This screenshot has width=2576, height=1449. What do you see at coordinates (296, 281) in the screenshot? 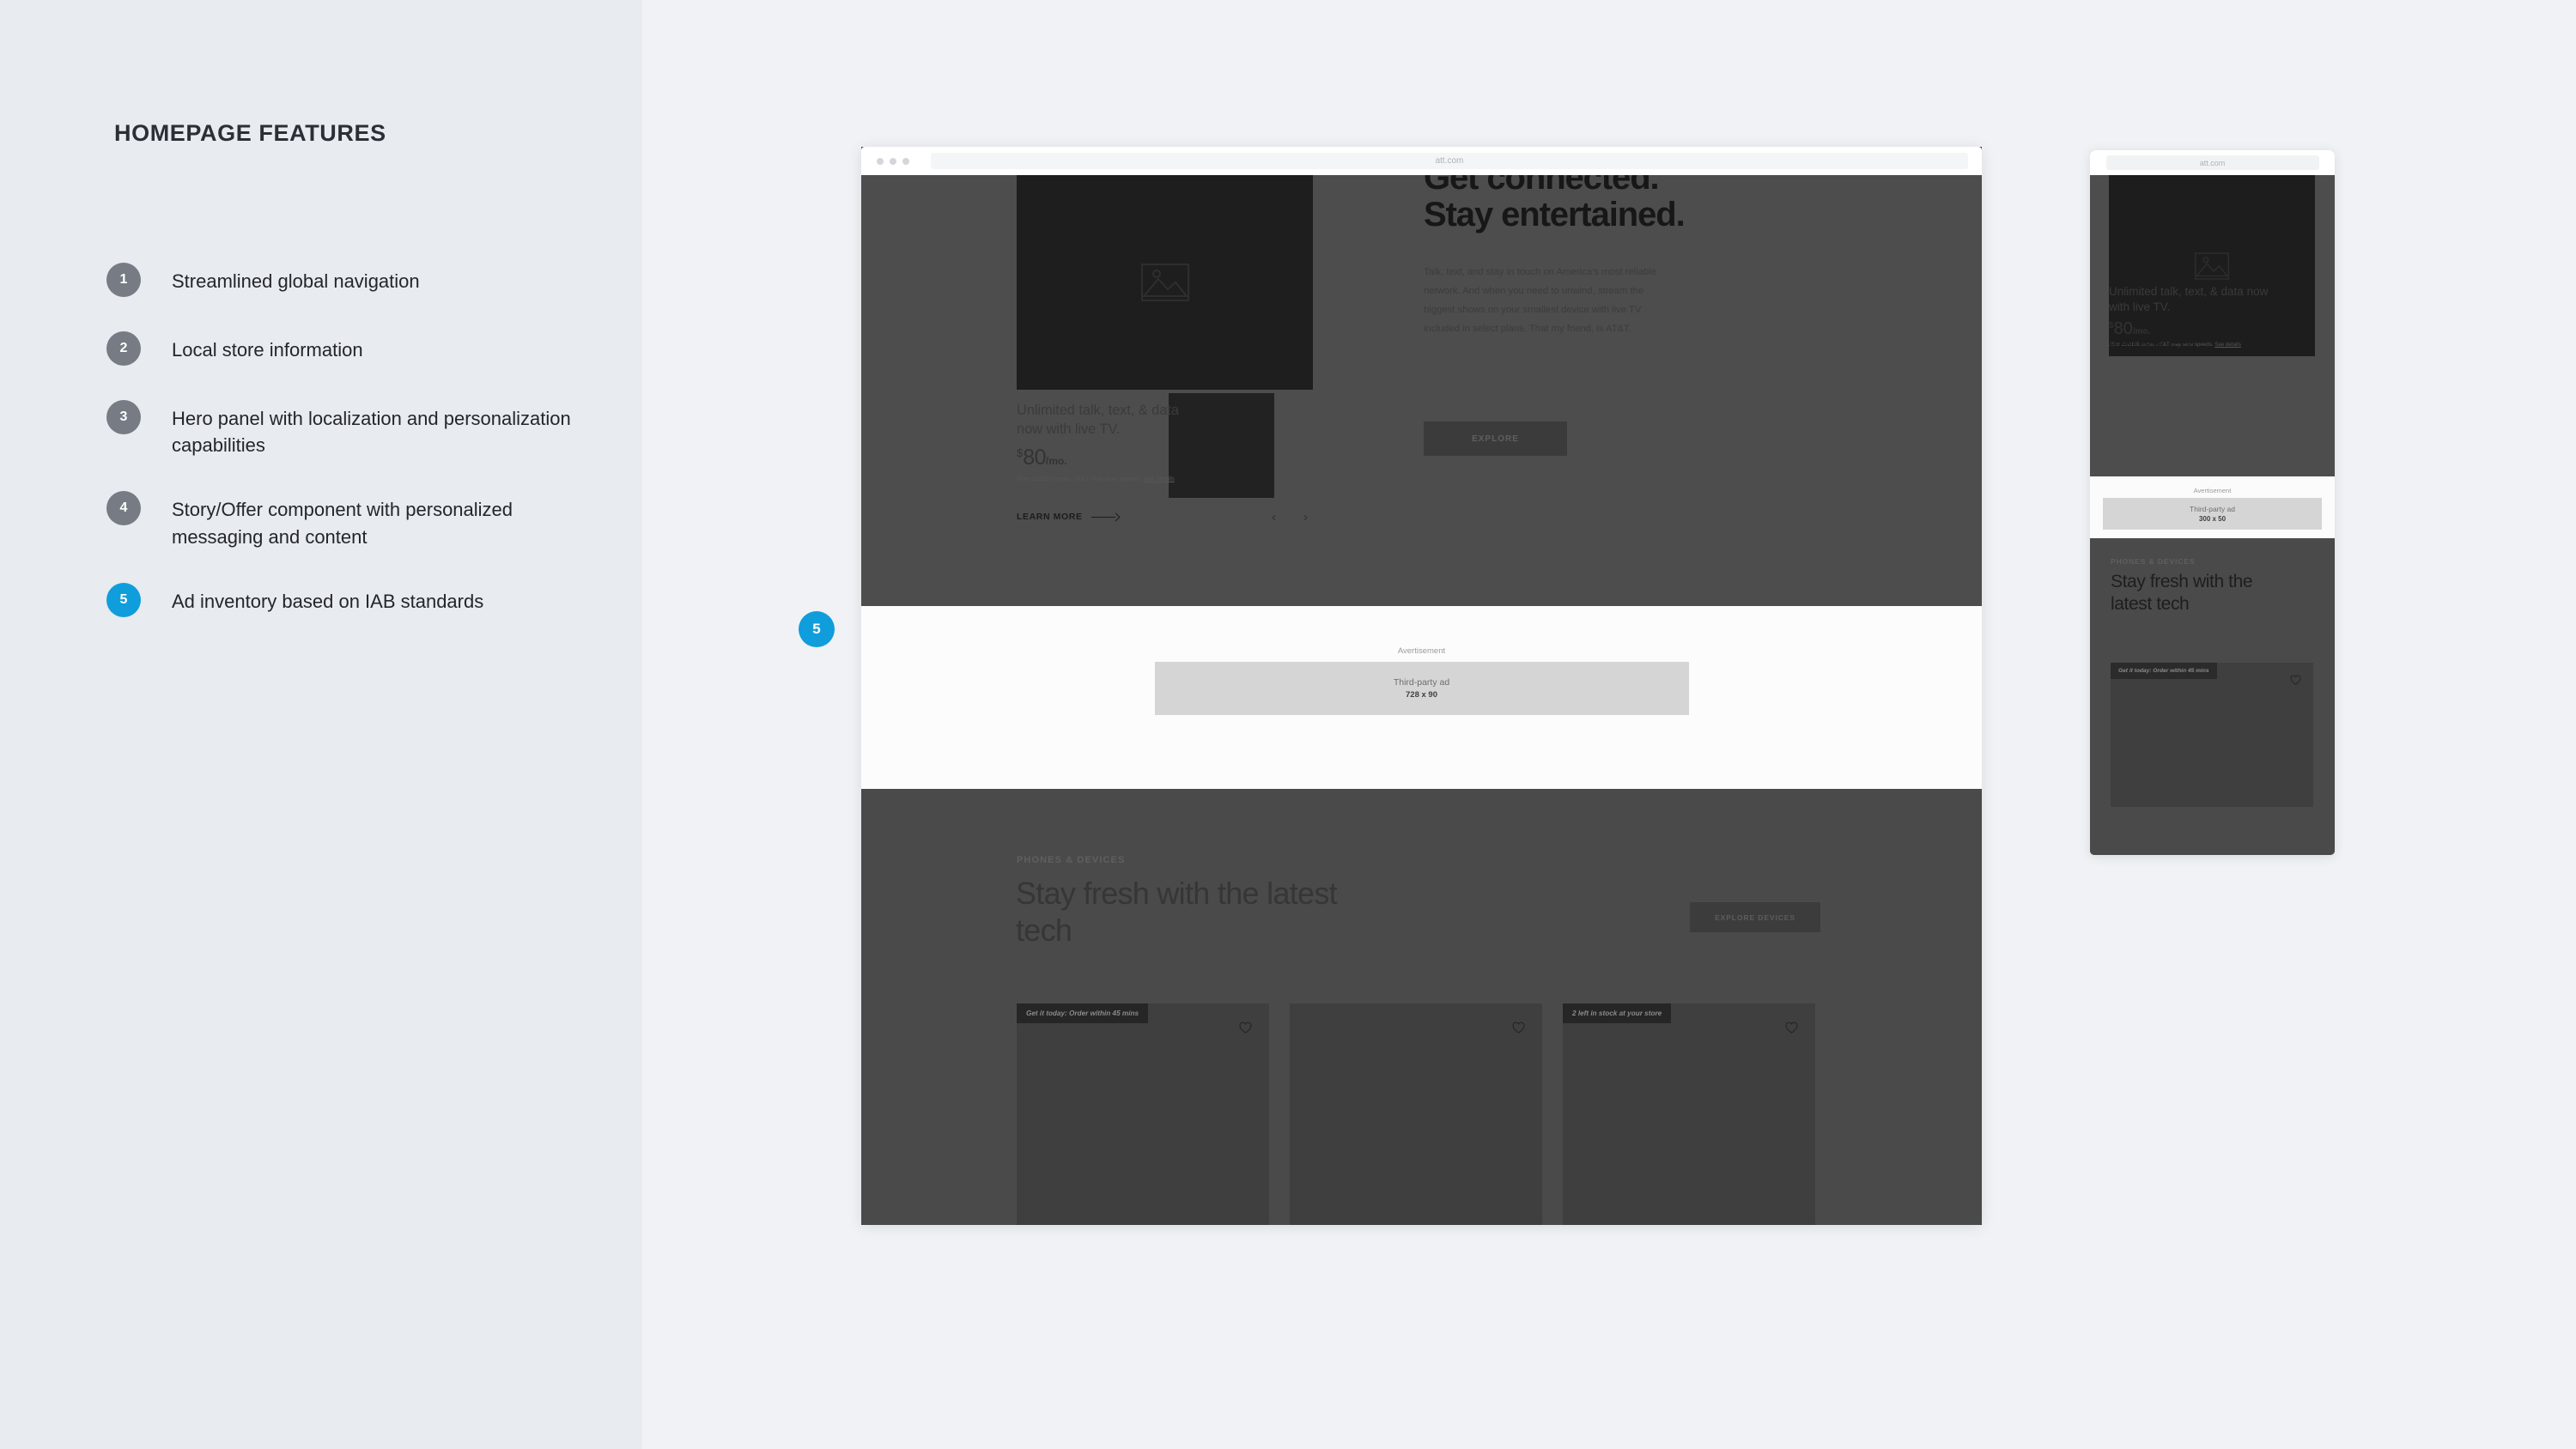
I see `feature-label-1: Streamlined global navigation` at bounding box center [296, 281].